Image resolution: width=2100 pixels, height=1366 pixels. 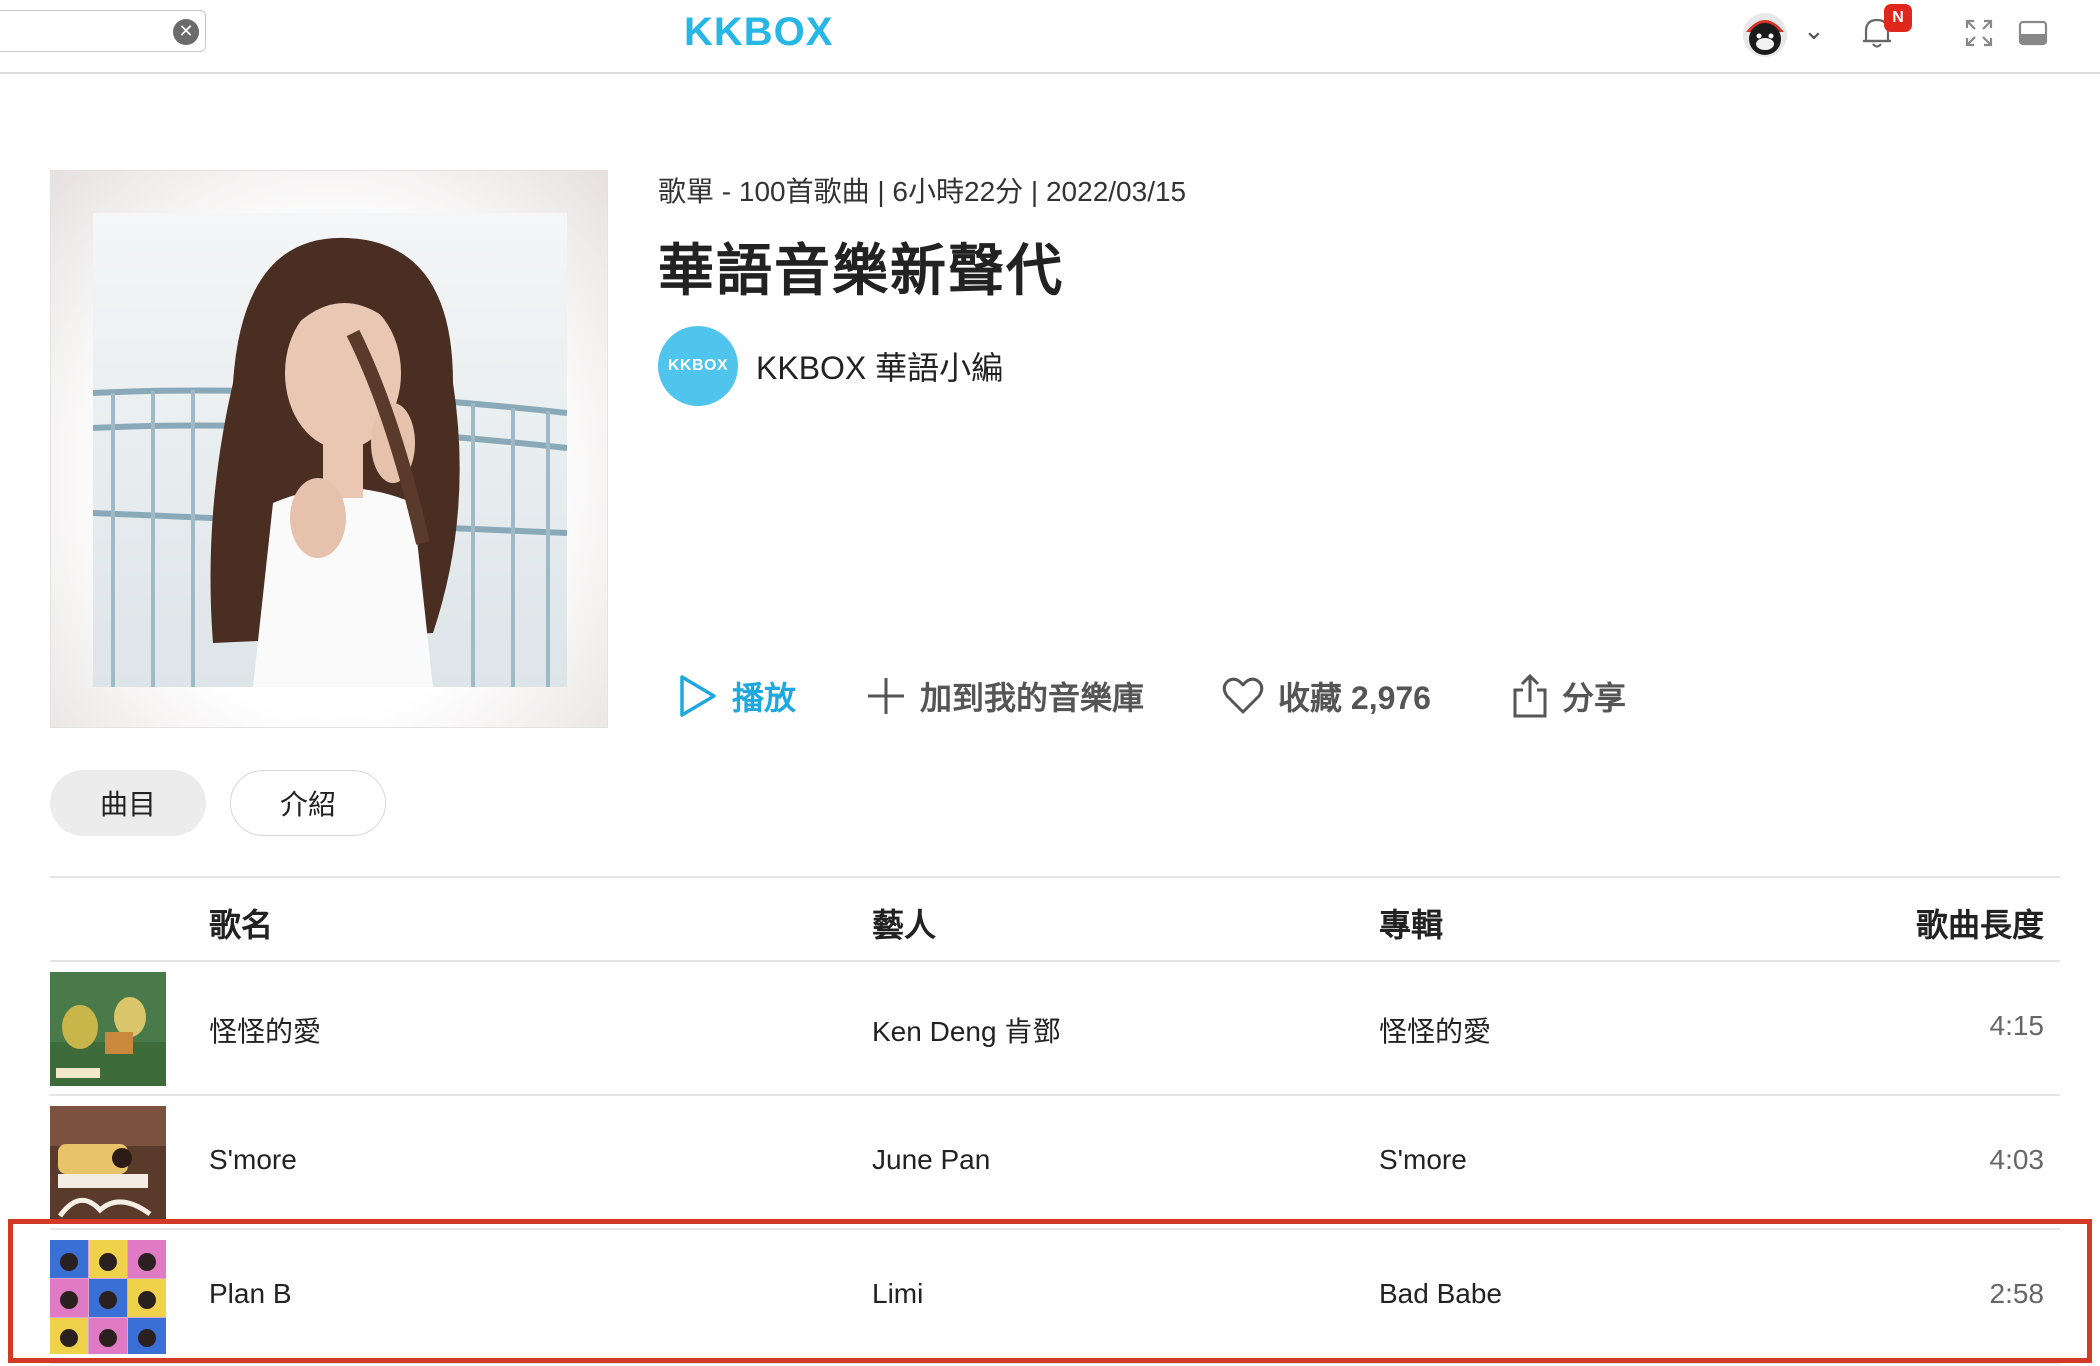 What do you see at coordinates (879, 366) in the screenshot?
I see `curator-name: KKBOX 華語小編` at bounding box center [879, 366].